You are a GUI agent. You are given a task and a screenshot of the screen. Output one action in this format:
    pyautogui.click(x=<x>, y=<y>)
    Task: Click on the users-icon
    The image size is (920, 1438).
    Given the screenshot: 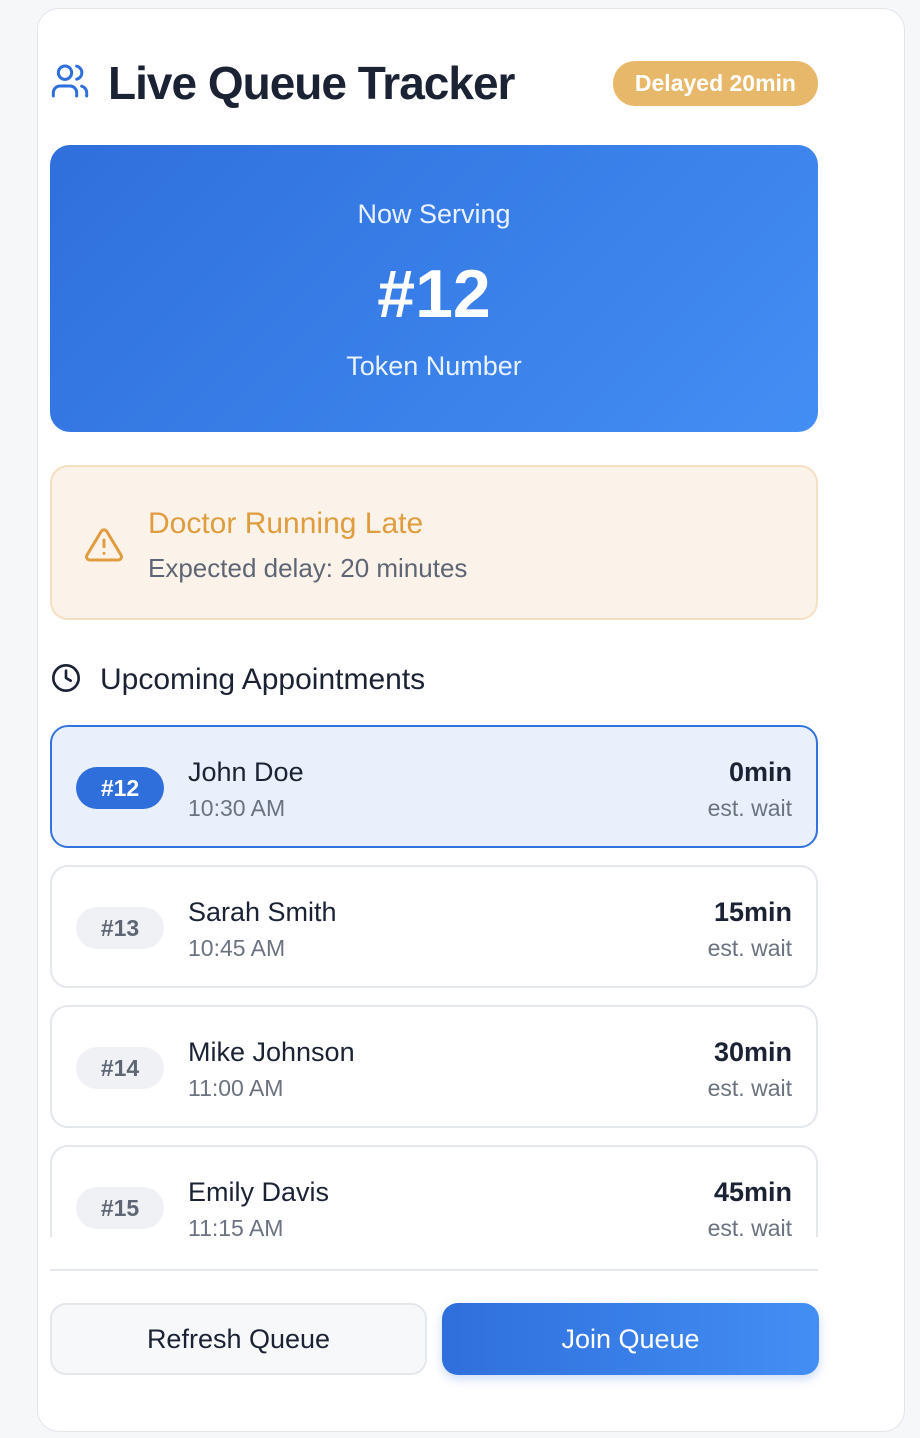 What is the action you would take?
    pyautogui.click(x=70, y=83)
    